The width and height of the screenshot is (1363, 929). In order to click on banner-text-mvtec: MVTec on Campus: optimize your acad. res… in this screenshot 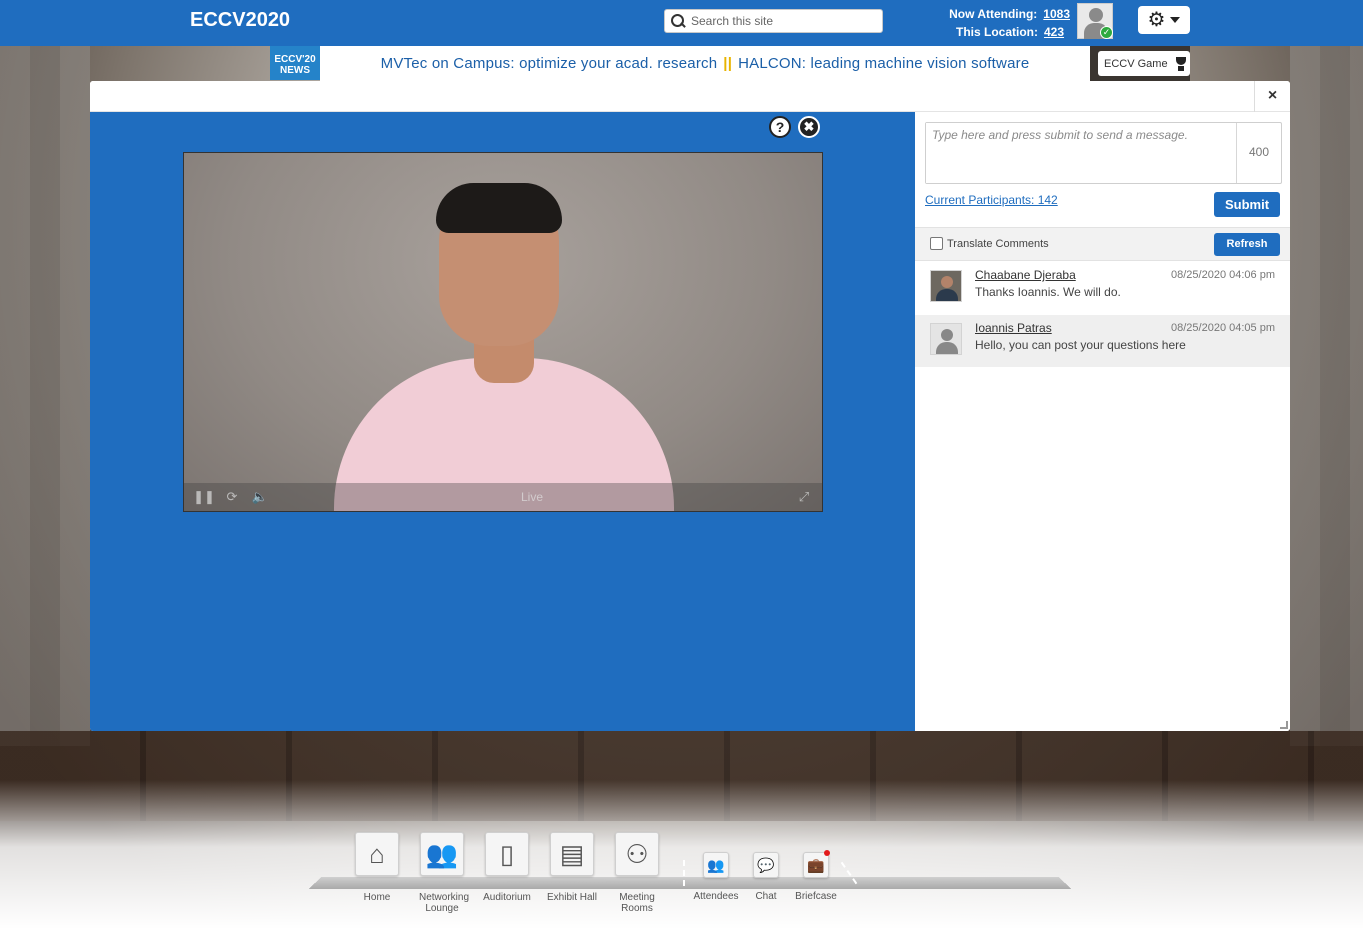, I will do `click(549, 63)`.